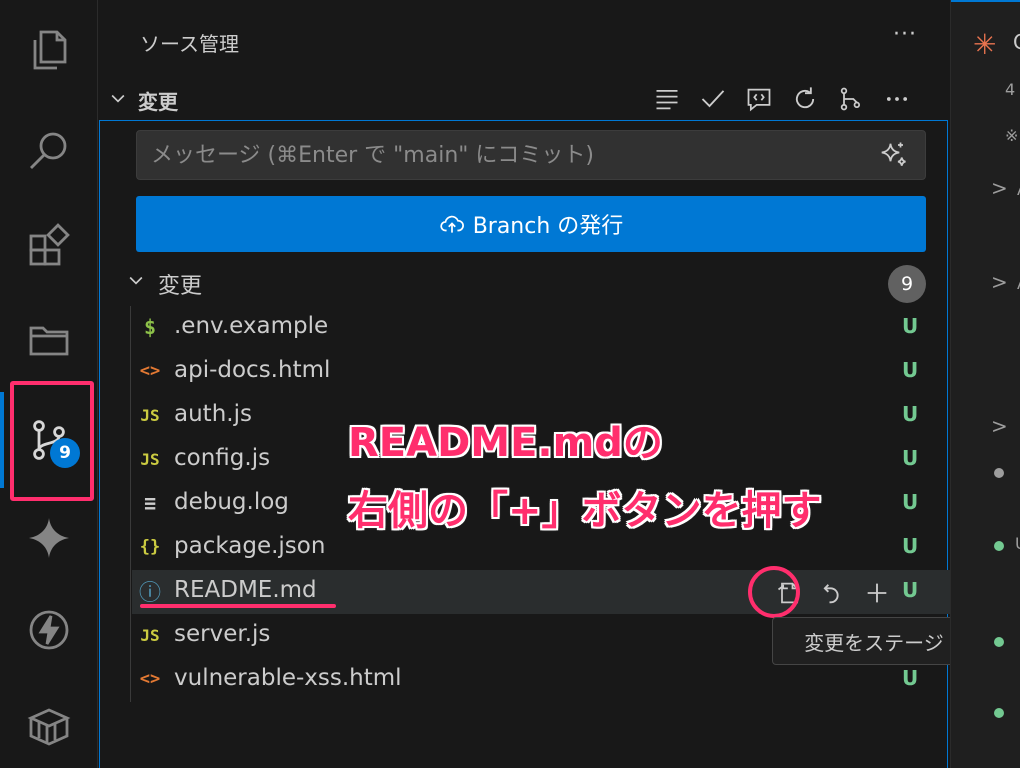 Image resolution: width=1020 pixels, height=768 pixels. Describe the element at coordinates (905, 34) in the screenshot. I see `panel-more-button: ···` at that location.